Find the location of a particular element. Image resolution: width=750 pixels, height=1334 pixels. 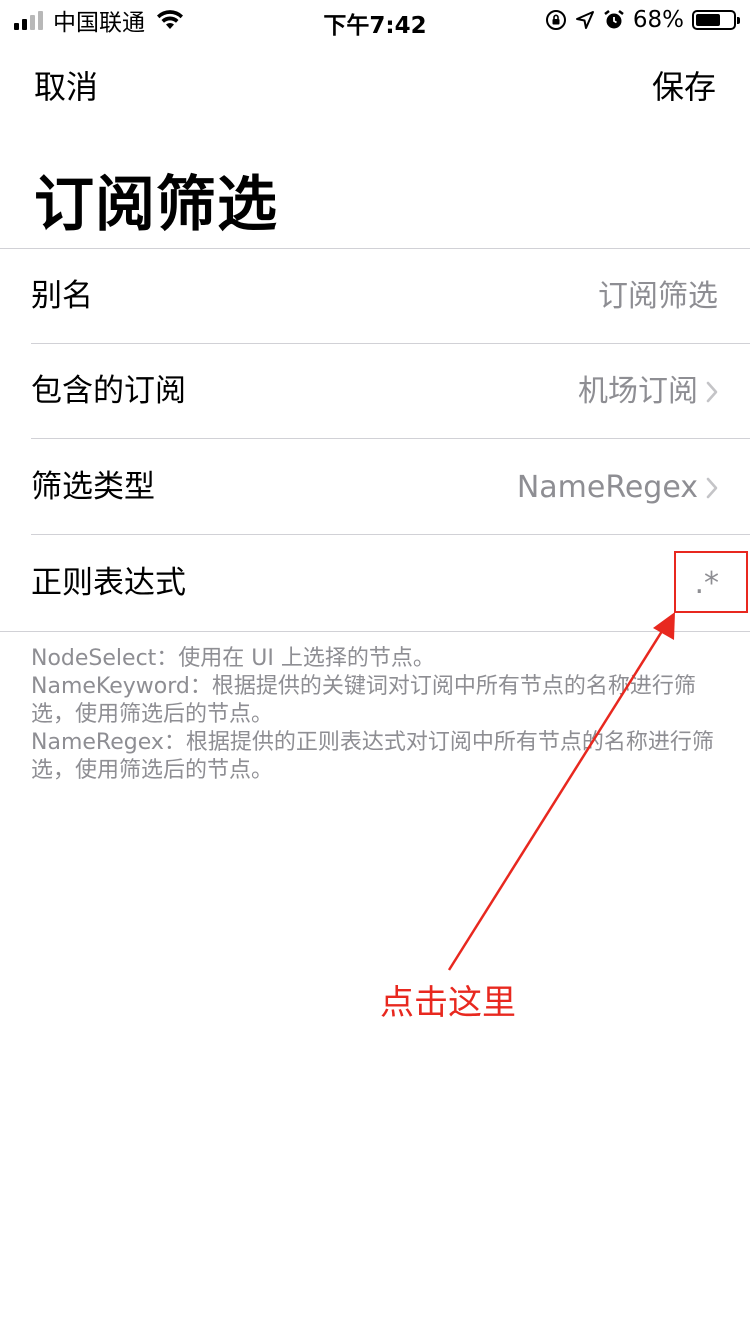

annotation-label: 点击这里 is located at coordinates (448, 1003).